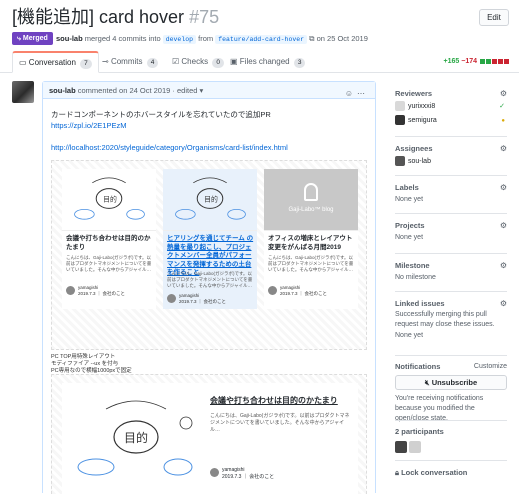 Image resolution: width=519 pixels, height=495 pixels. What do you see at coordinates (218, 63) in the screenshot?
I see `tab-checks-count: 0` at bounding box center [218, 63].